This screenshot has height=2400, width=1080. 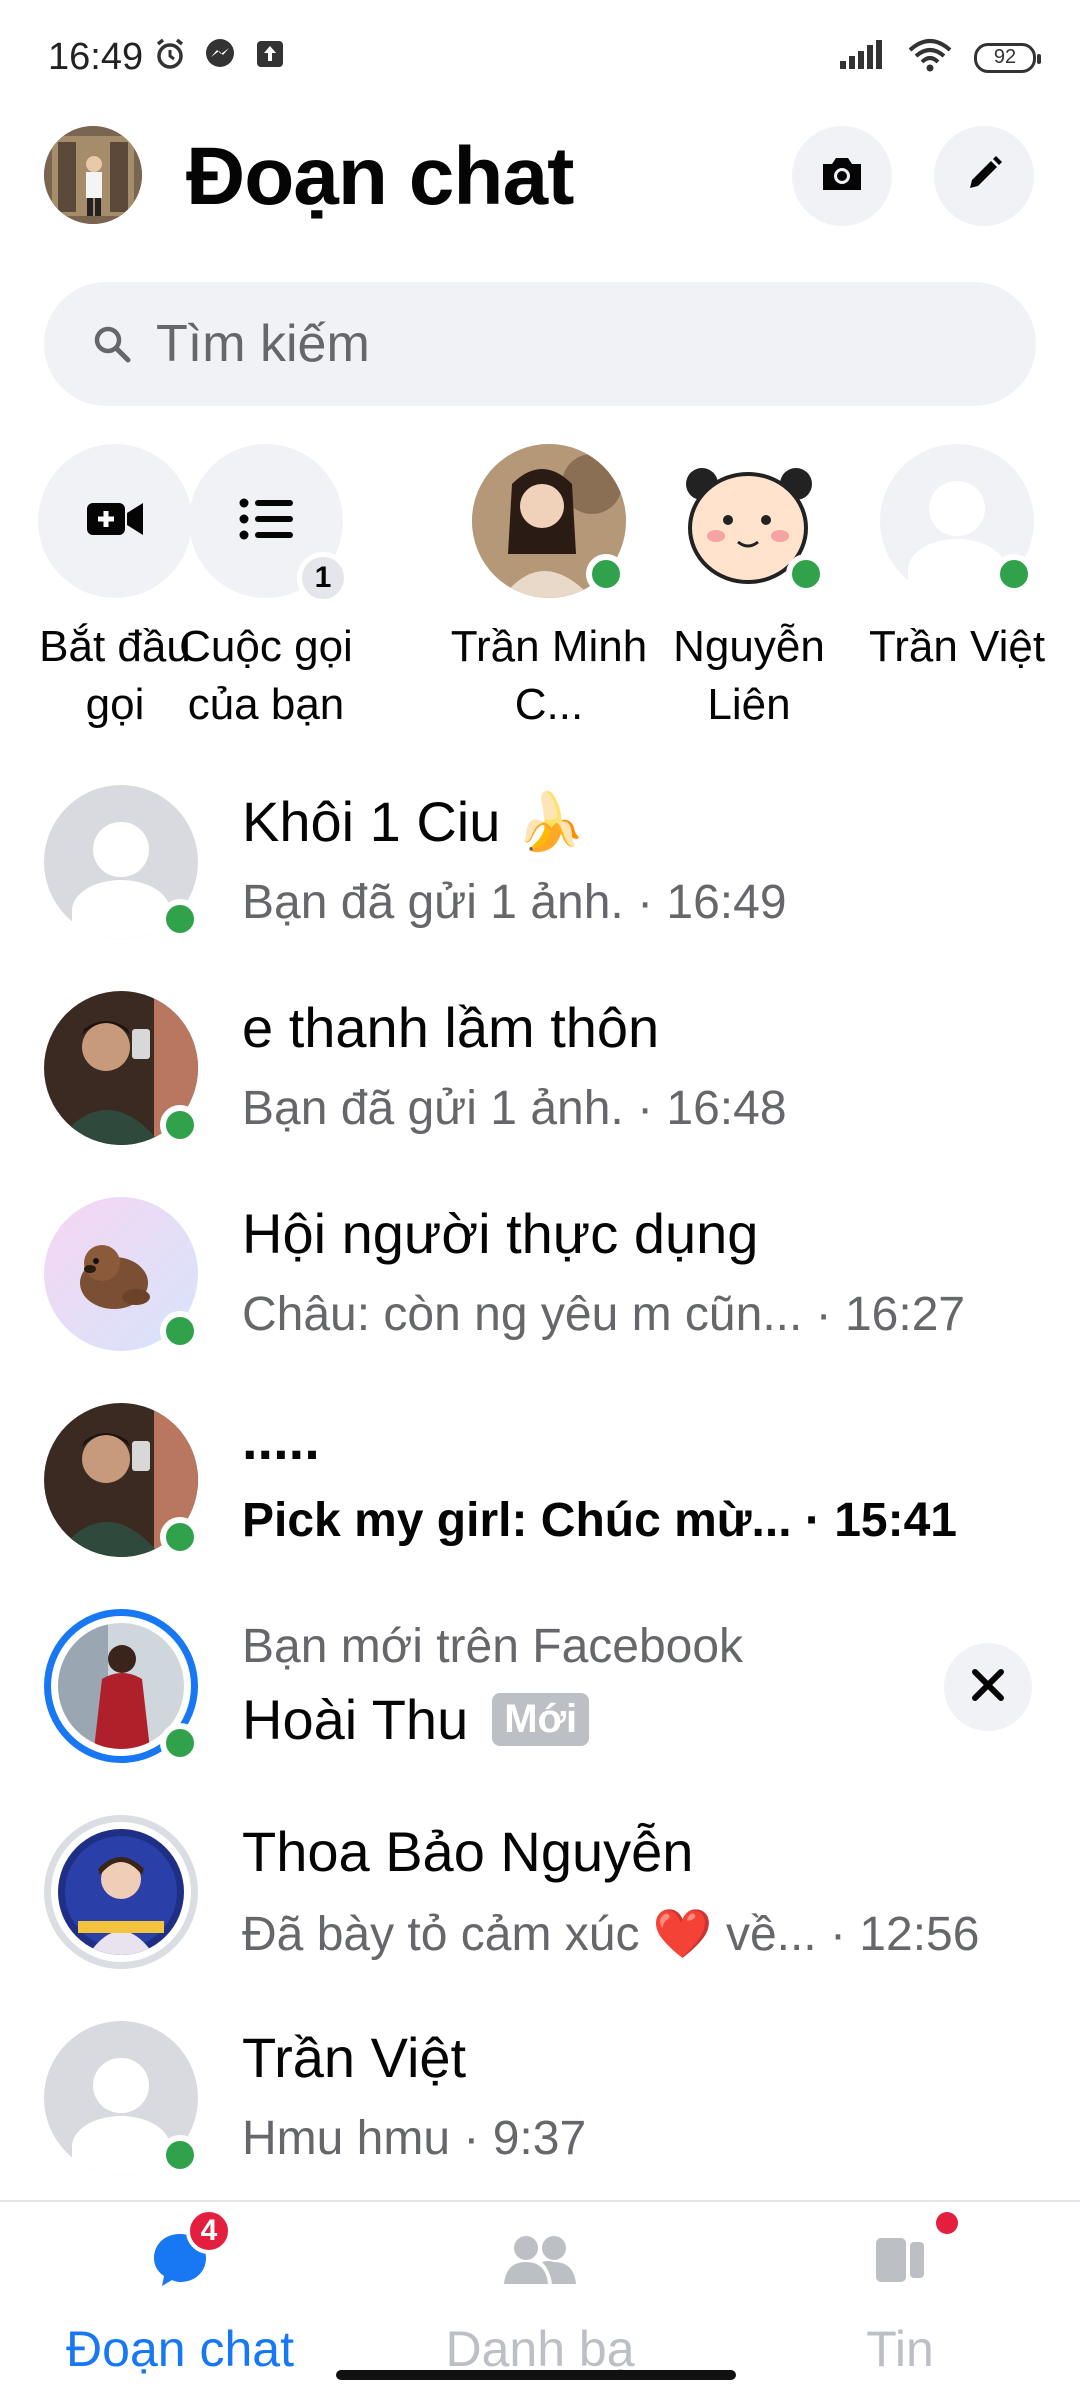 I want to click on chat-name: Hoài Thu, so click(x=355, y=1719).